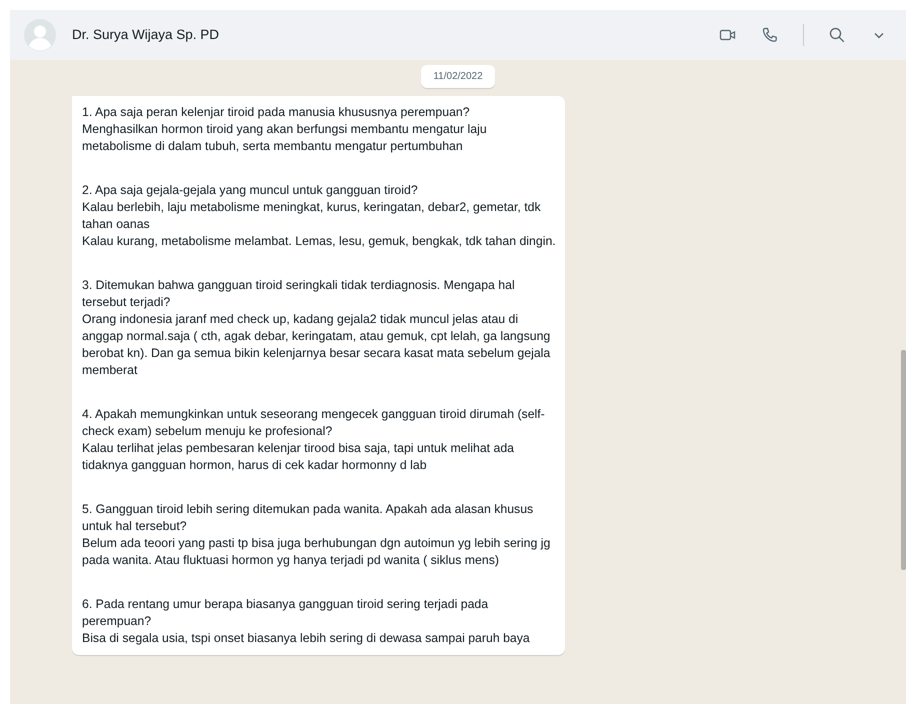  Describe the element at coordinates (306, 638) in the screenshot. I see `answer-text: Bisa di segala usia, tspi onset biasanya lebih sering di dewasa sampai paruh baya` at that location.